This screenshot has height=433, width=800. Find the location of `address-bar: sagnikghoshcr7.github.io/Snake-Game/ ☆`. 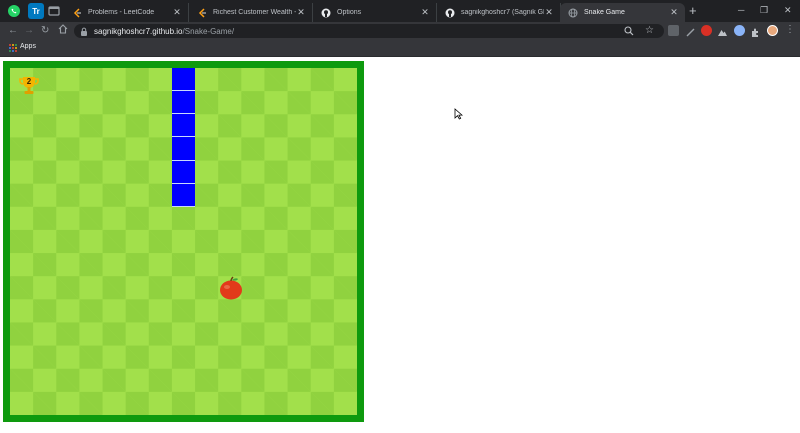

address-bar: sagnikghoshcr7.github.io/Snake-Game/ ☆ is located at coordinates (369, 31).